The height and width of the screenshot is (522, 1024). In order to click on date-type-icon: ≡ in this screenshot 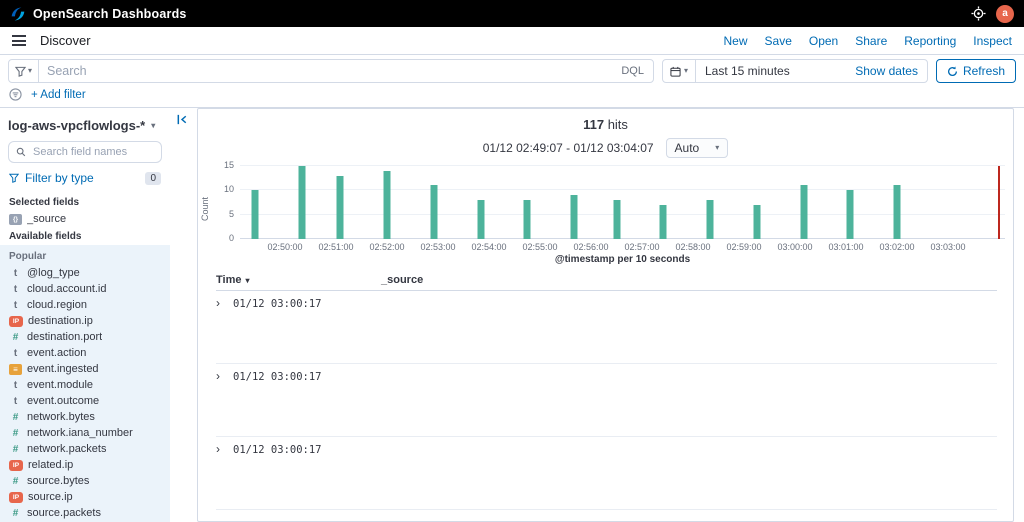, I will do `click(15, 369)`.